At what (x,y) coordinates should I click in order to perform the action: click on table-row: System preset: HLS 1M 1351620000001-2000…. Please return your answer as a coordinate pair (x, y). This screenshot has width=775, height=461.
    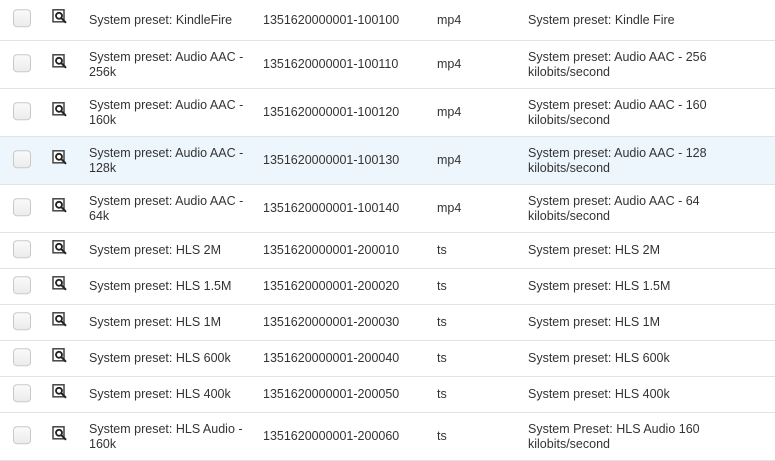
    Looking at the image, I should click on (387, 323).